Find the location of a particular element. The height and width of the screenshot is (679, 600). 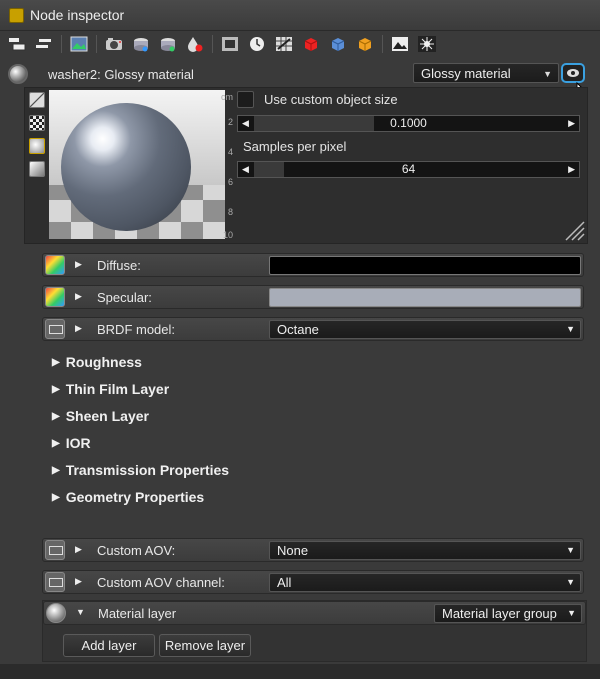

material-ball-icon is located at coordinates (18, 74).